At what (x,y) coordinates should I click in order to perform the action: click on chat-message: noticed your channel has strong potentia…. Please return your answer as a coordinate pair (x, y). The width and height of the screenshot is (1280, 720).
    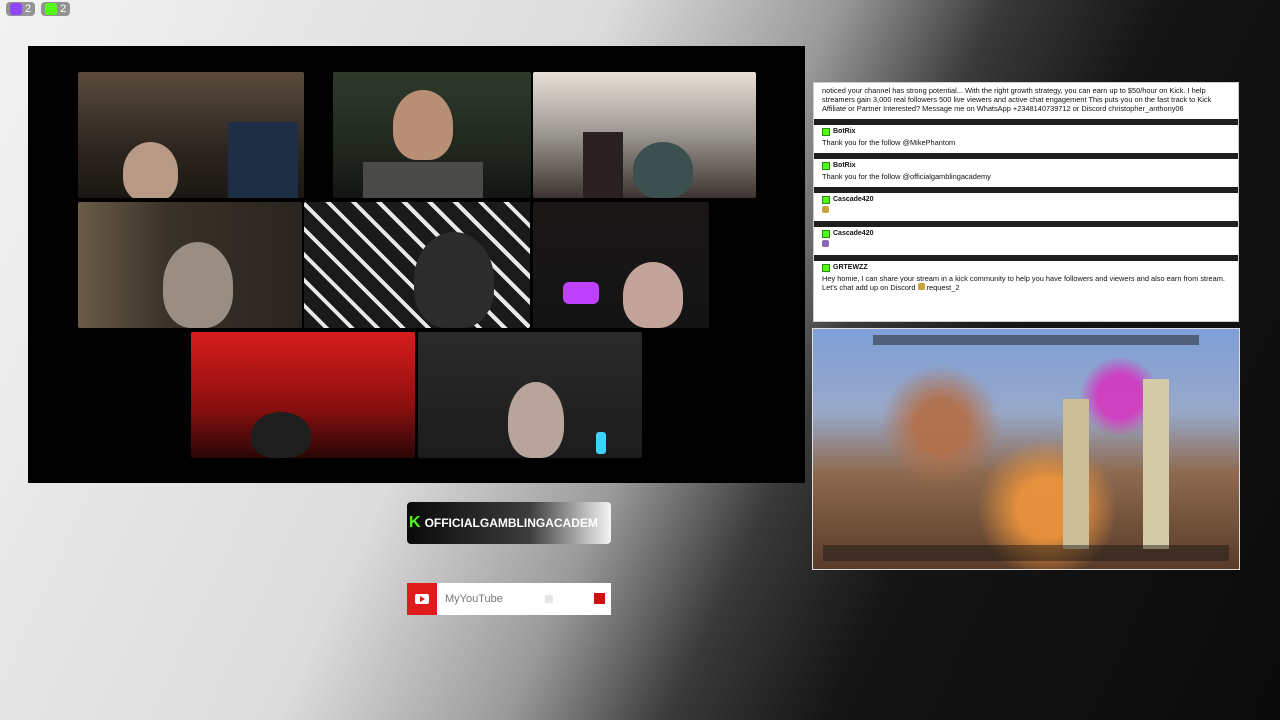
    Looking at the image, I should click on (1026, 104).